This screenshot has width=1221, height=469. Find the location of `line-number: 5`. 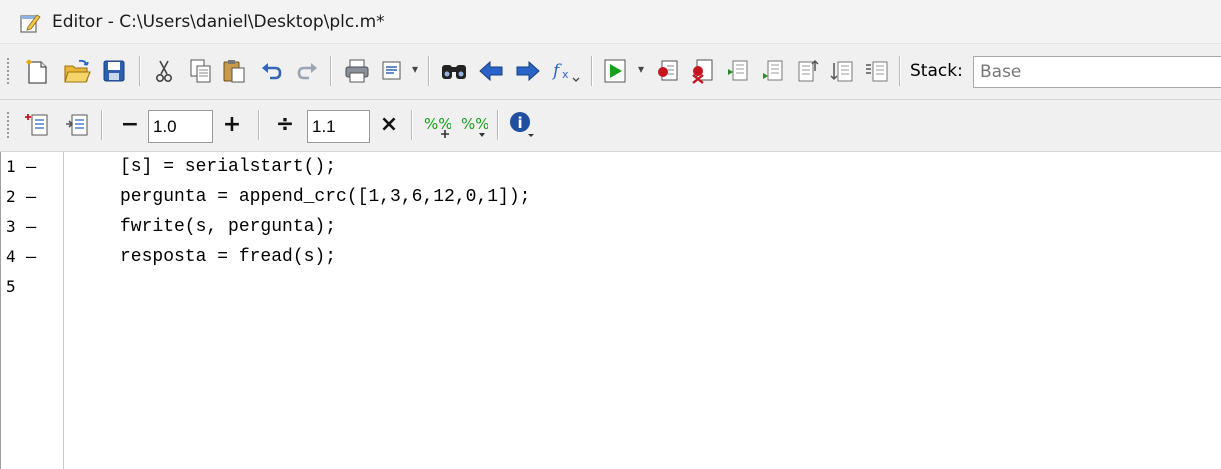

line-number: 5 is located at coordinates (11, 286).